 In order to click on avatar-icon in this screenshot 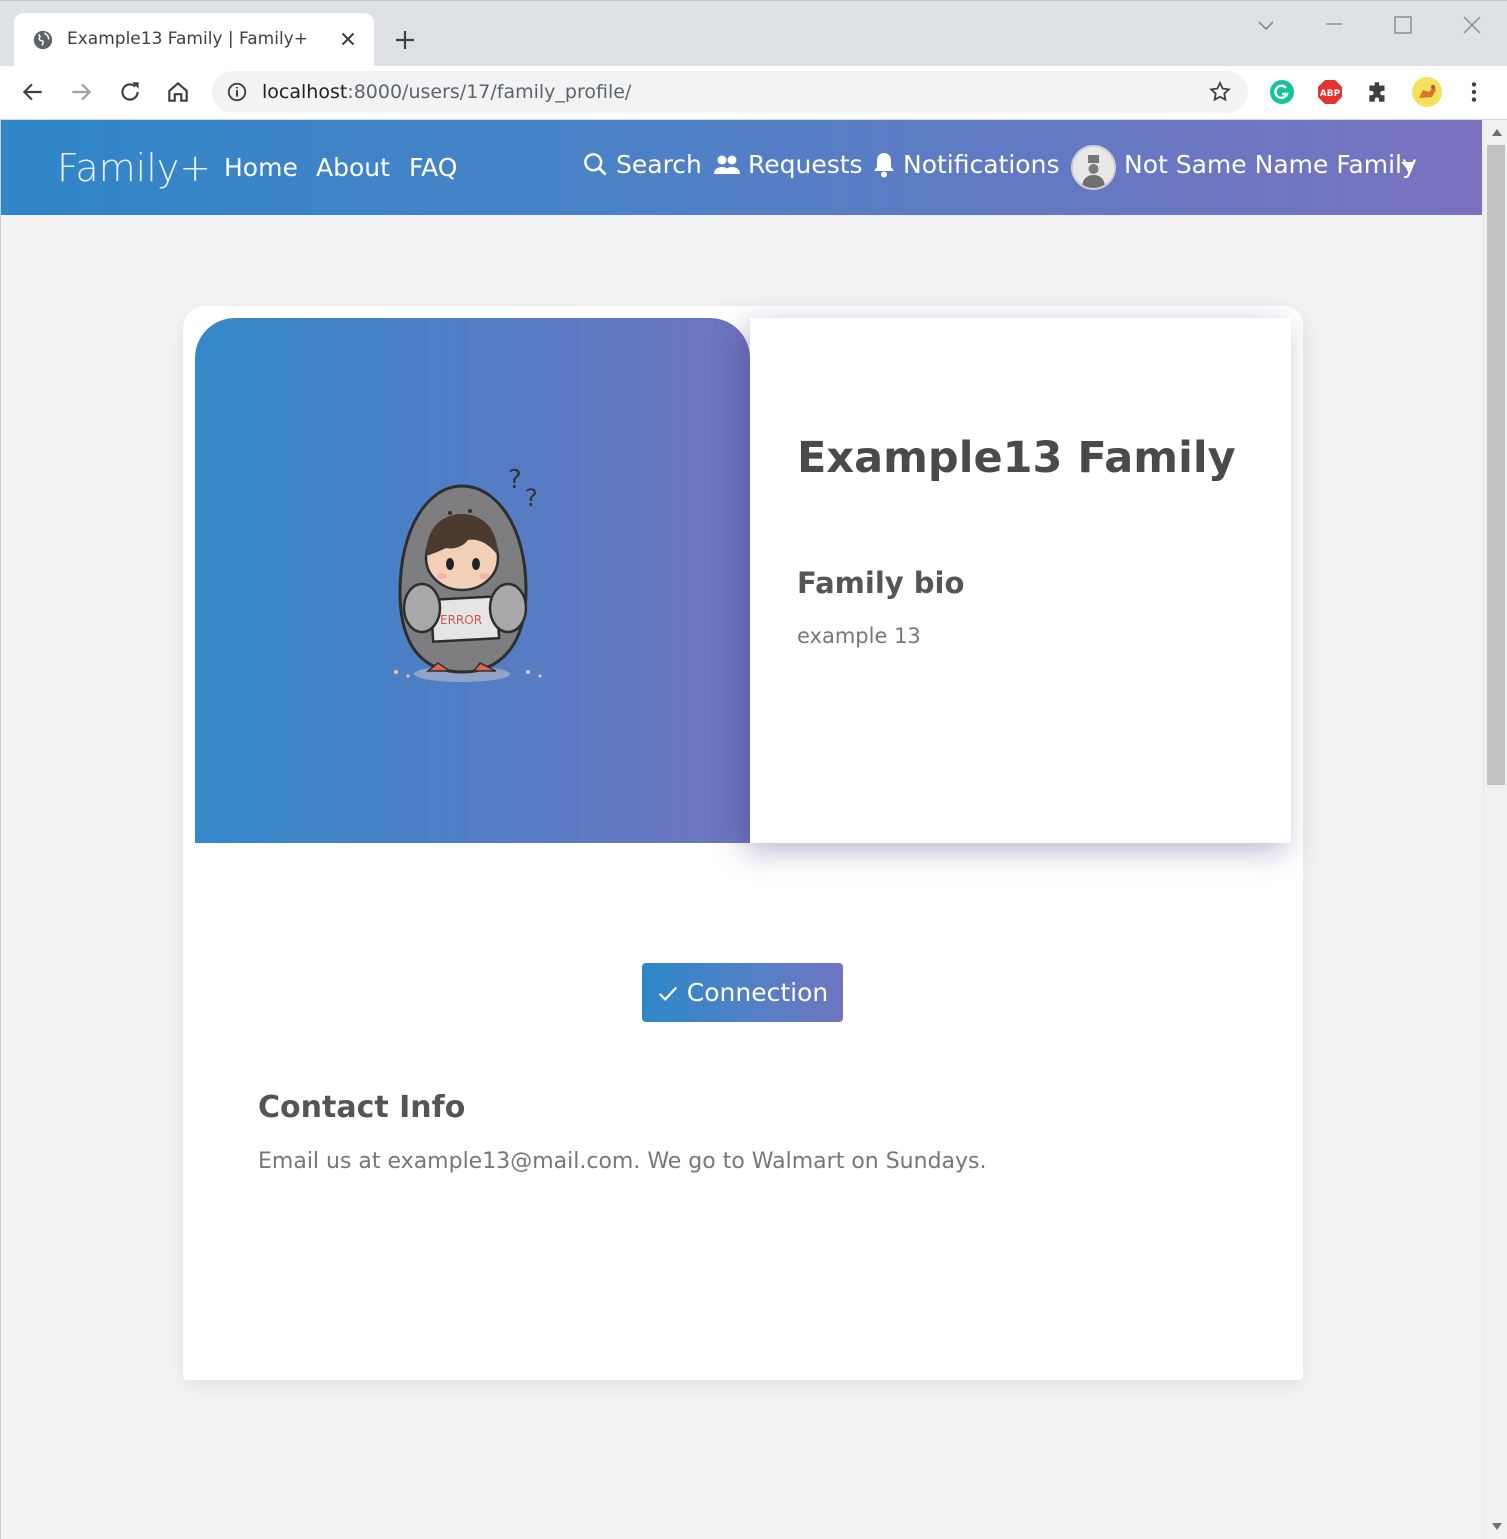, I will do `click(1093, 167)`.